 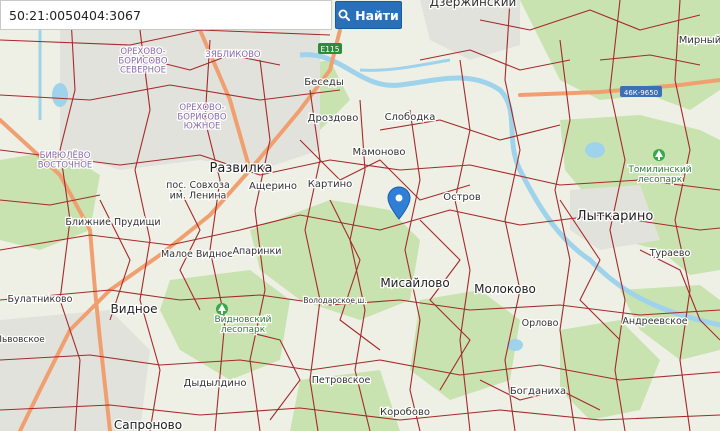 What do you see at coordinates (197, 254) in the screenshot?
I see `map-label-maloe-vidnoe: Малое Видное` at bounding box center [197, 254].